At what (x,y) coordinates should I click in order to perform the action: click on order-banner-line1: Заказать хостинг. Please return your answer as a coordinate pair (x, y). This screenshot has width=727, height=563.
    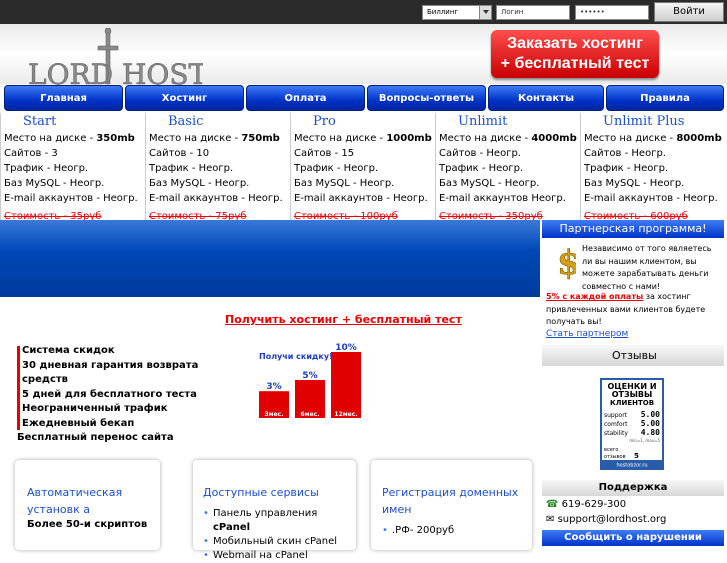
    Looking at the image, I should click on (575, 43).